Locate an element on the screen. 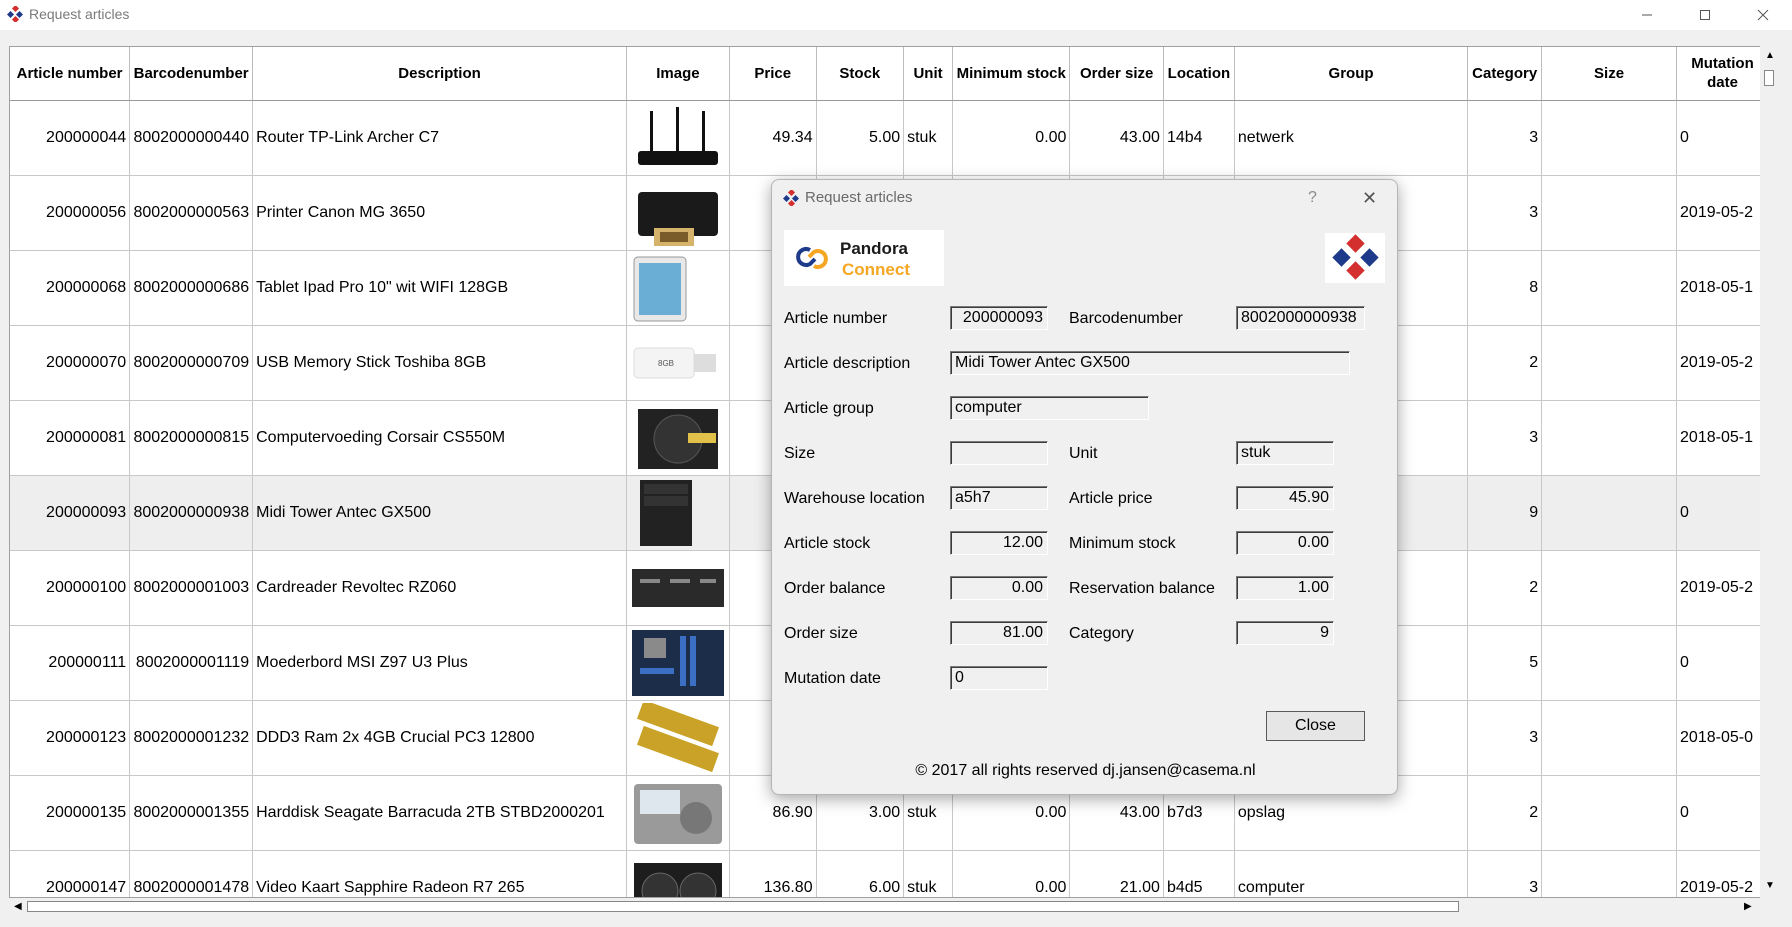 This screenshot has height=927, width=1792. description-cell: Video Kaart Sapphire Radeon R7 265 is located at coordinates (439, 873).